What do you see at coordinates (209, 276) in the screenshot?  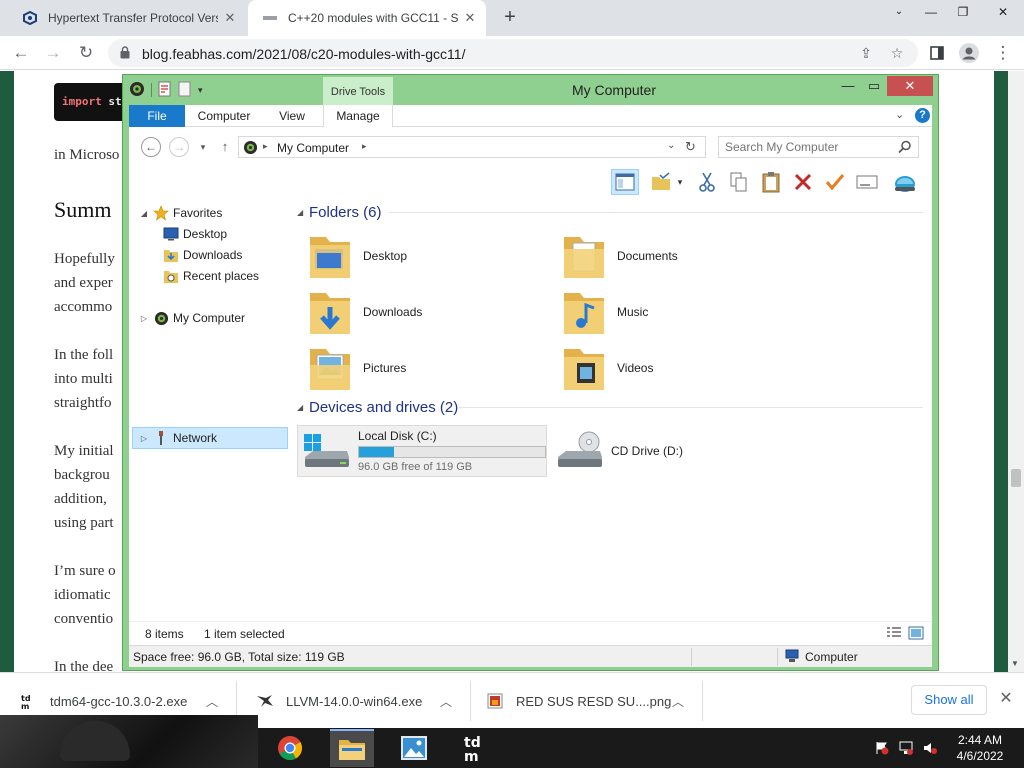 I see `nav-item-recent-places: Recent places` at bounding box center [209, 276].